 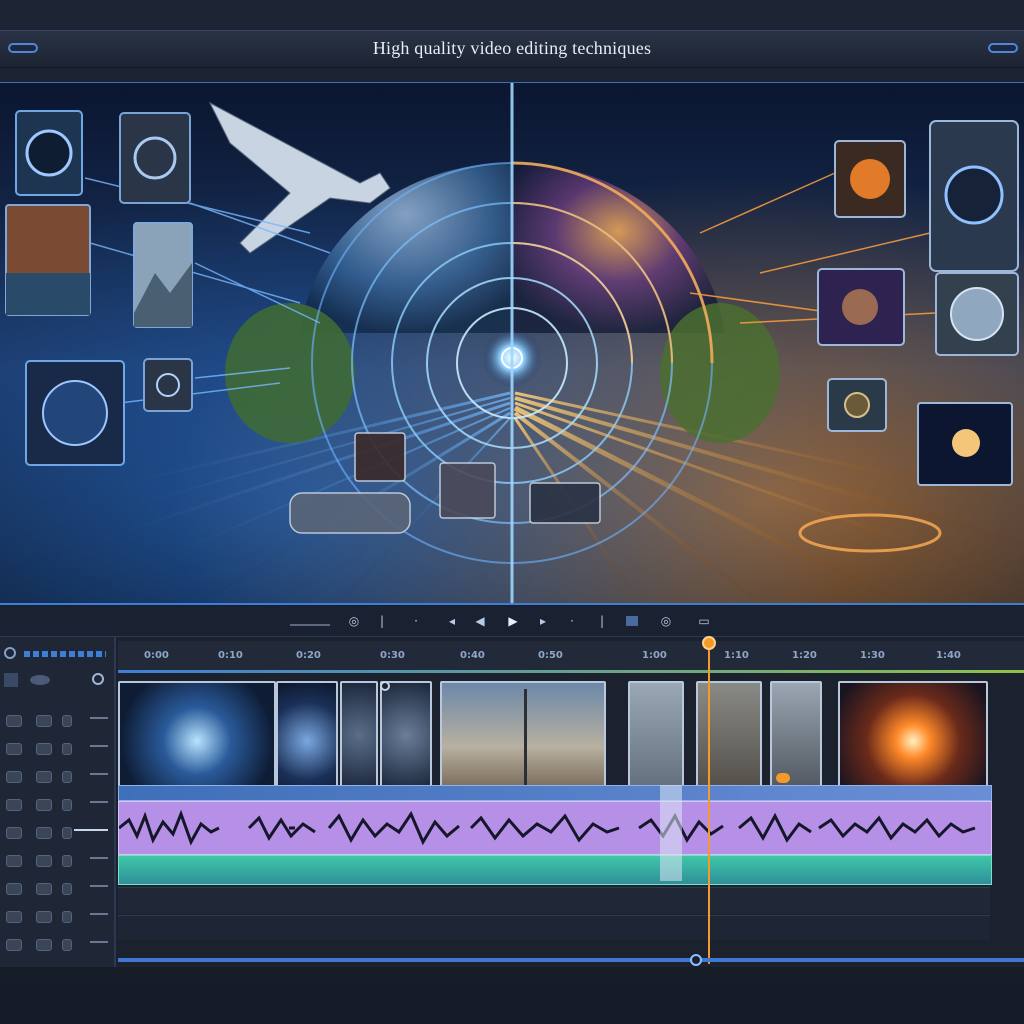 What do you see at coordinates (870, 179) in the screenshot?
I see `thumb-orange-portal` at bounding box center [870, 179].